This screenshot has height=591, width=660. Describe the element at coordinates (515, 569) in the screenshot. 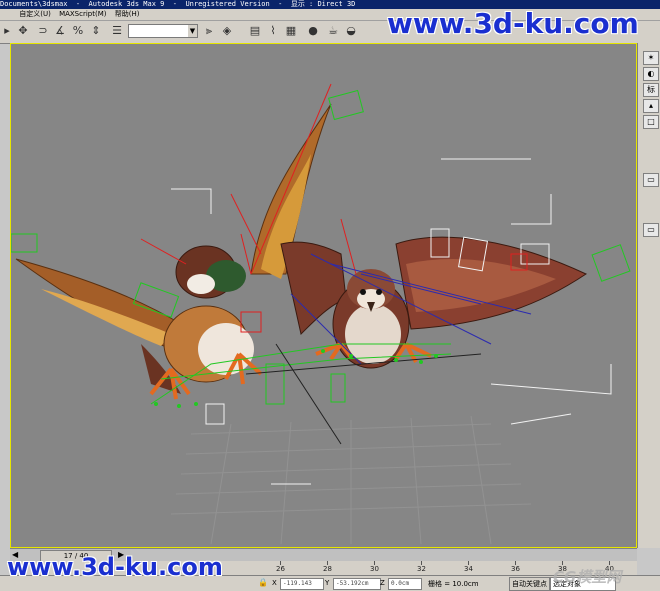

I see `tick-label: 36` at that location.